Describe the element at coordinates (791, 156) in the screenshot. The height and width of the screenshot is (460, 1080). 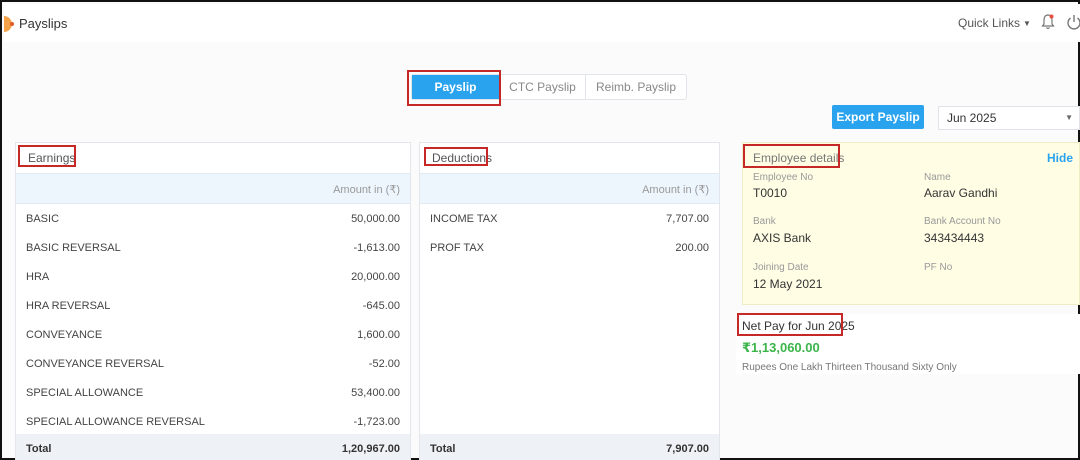
I see `highlight-box-employee-details` at that location.